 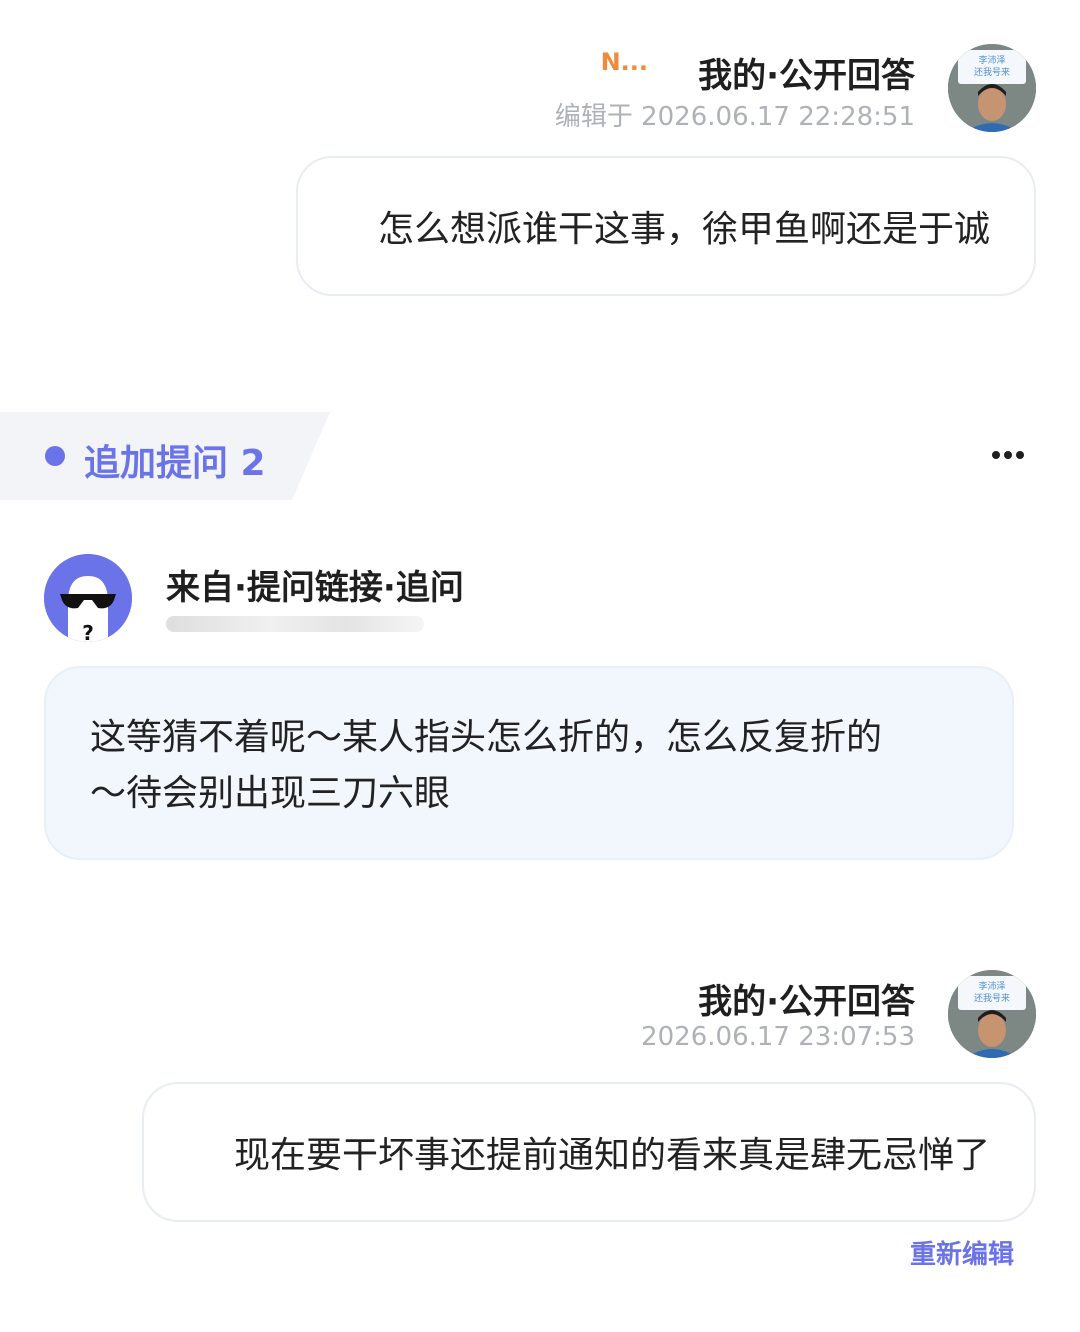 What do you see at coordinates (295, 624) in the screenshot?
I see `blurred-timestamp` at bounding box center [295, 624].